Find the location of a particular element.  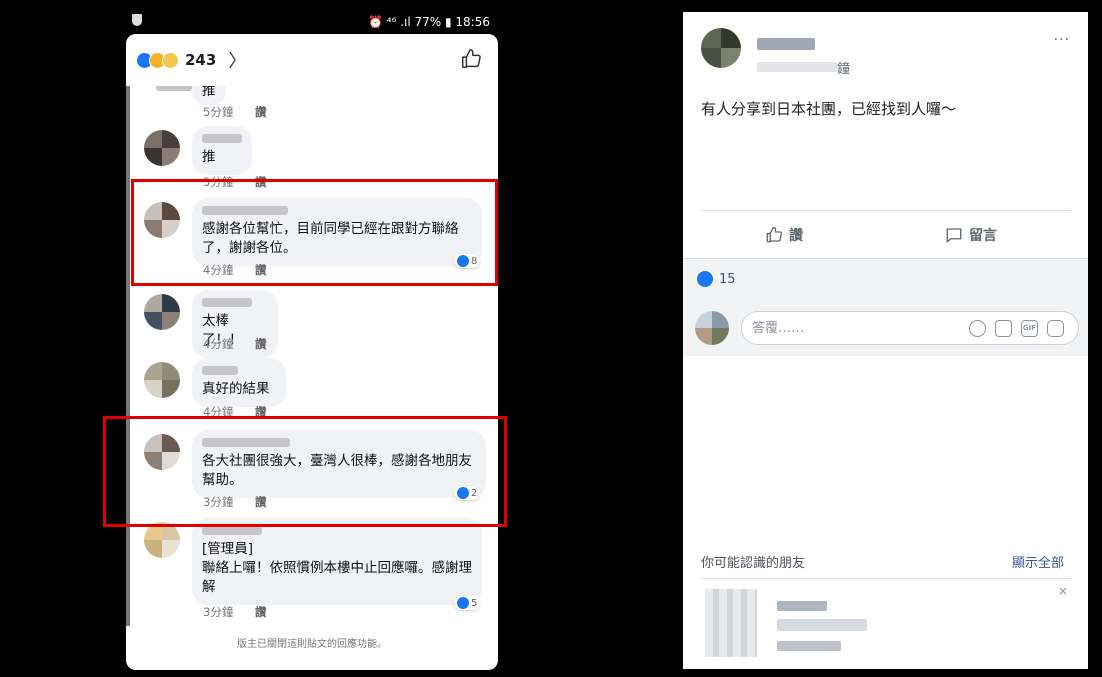

comment-text: 真好的結果 is located at coordinates (236, 389).